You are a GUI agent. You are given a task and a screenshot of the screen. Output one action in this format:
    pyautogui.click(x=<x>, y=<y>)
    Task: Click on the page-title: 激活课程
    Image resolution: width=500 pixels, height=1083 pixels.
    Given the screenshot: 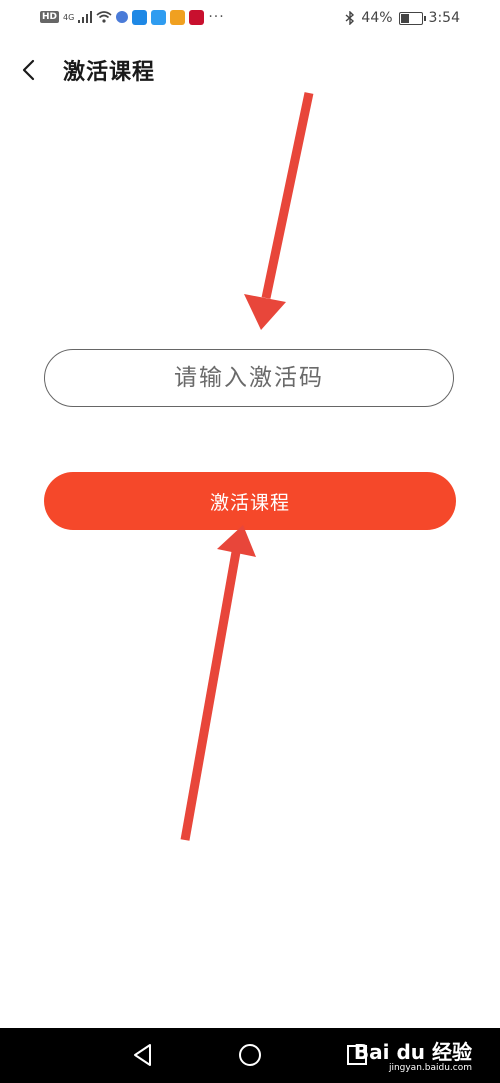 What is the action you would take?
    pyautogui.click(x=109, y=72)
    